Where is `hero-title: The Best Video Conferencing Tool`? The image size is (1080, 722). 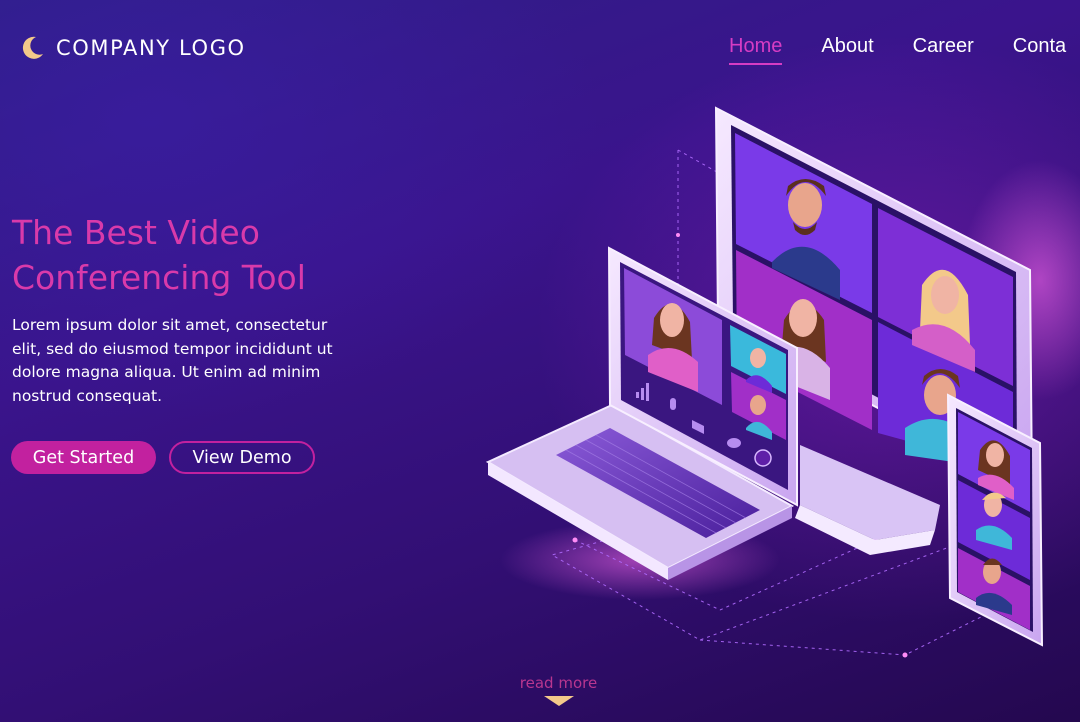 hero-title: The Best Video Conferencing Tool is located at coordinates (202, 255).